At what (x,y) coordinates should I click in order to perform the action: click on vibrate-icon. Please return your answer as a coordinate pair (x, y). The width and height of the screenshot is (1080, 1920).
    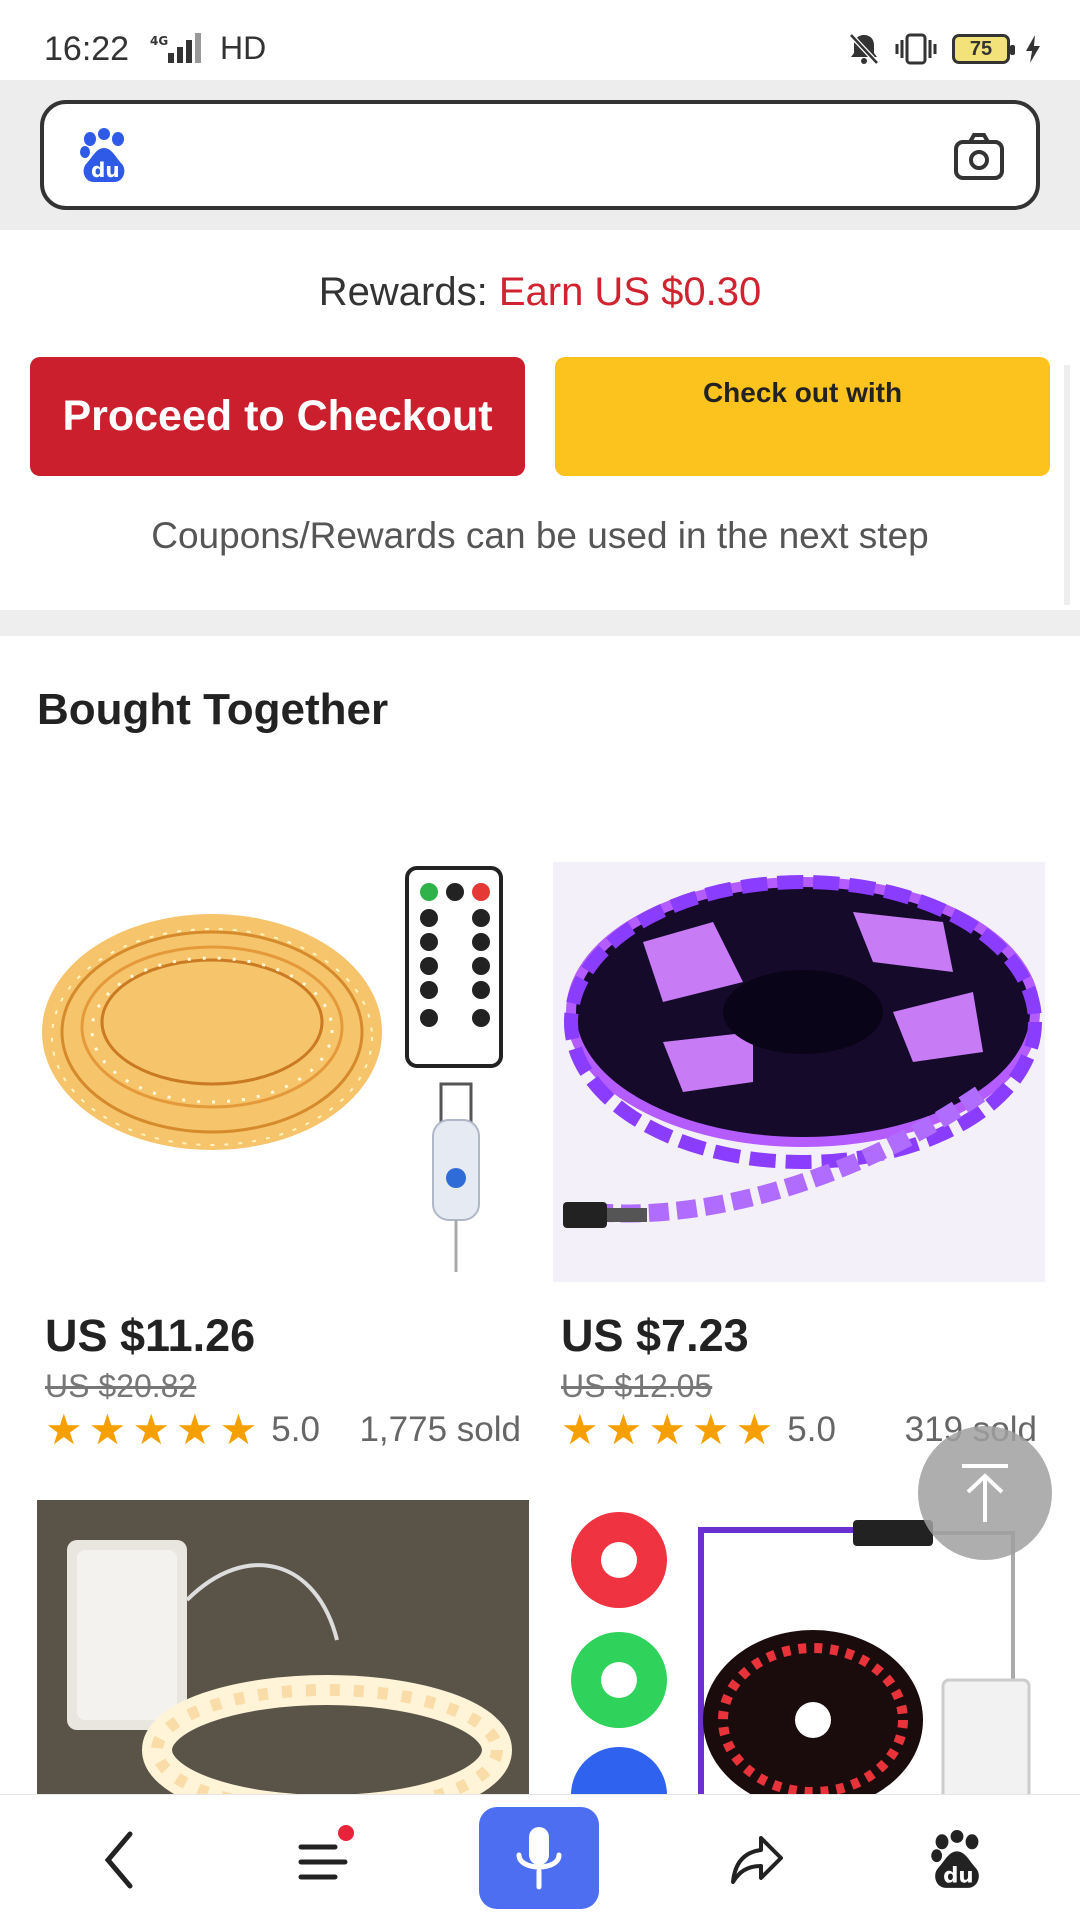
    Looking at the image, I should click on (916, 49).